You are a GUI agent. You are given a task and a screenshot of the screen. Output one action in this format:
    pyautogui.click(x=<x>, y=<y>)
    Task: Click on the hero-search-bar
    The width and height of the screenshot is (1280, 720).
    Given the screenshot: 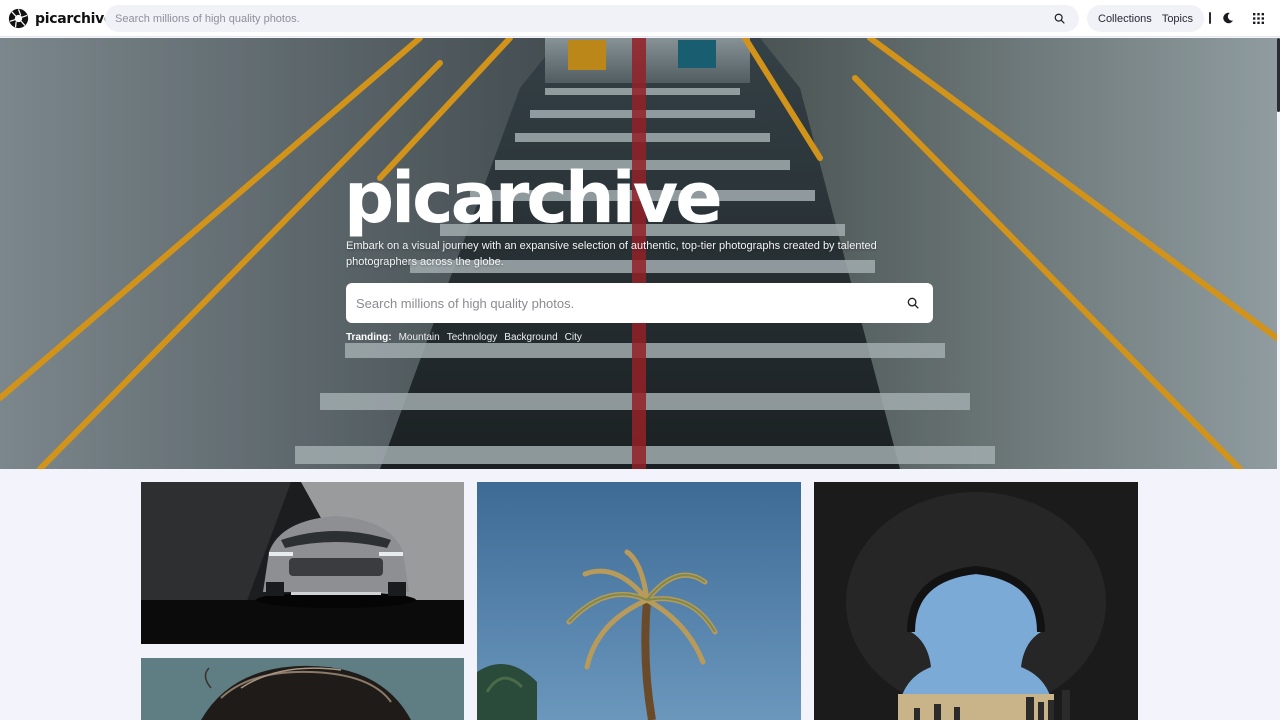 What is the action you would take?
    pyautogui.click(x=639, y=303)
    